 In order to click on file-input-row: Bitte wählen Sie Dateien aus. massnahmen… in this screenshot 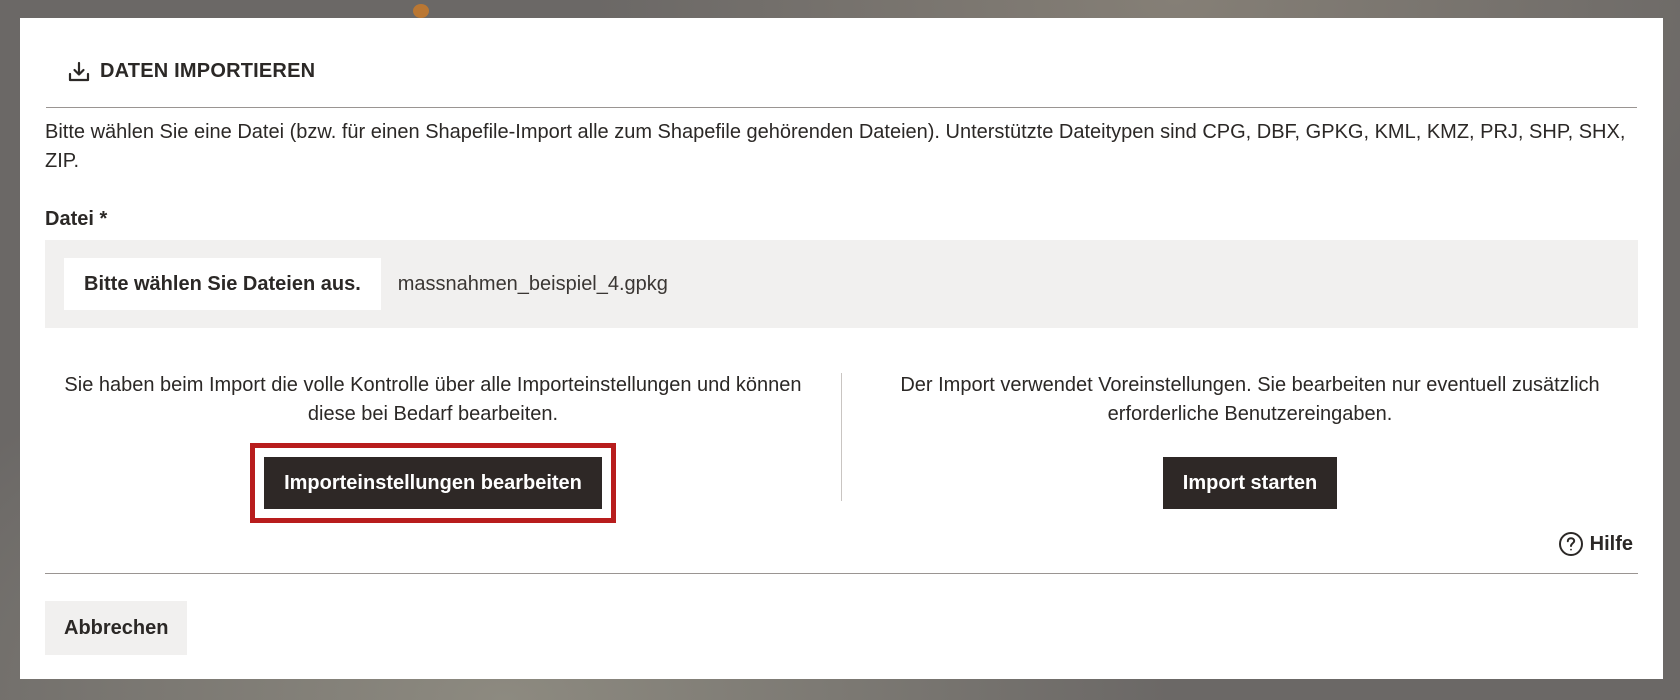, I will do `click(841, 284)`.